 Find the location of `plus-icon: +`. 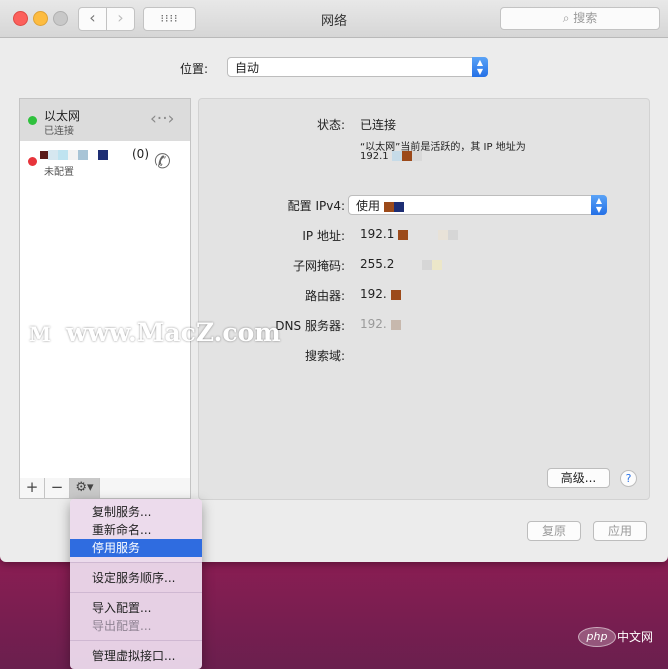

plus-icon: + is located at coordinates (32, 487).